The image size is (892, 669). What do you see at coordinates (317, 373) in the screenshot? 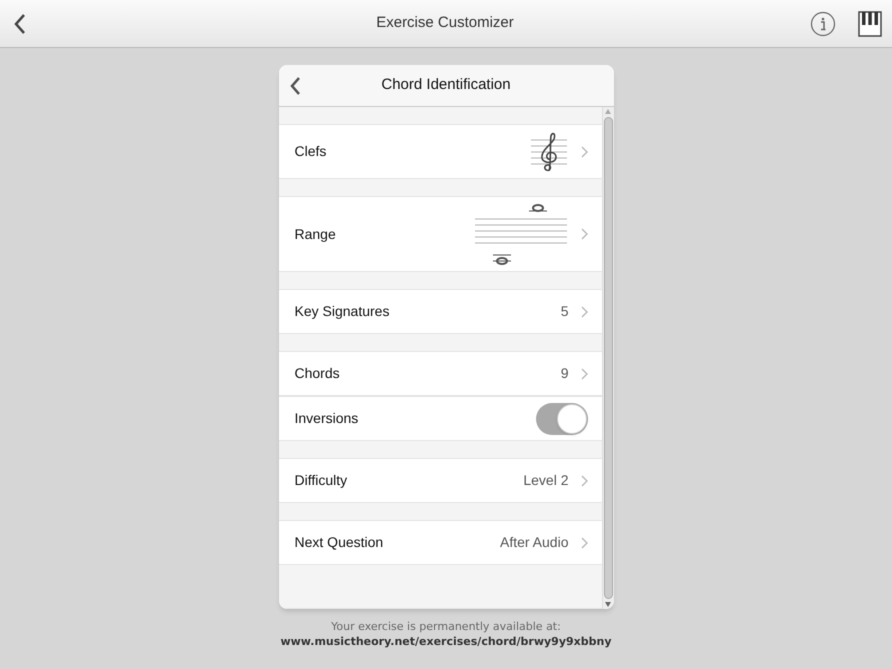
I see `row-label: Chords` at bounding box center [317, 373].